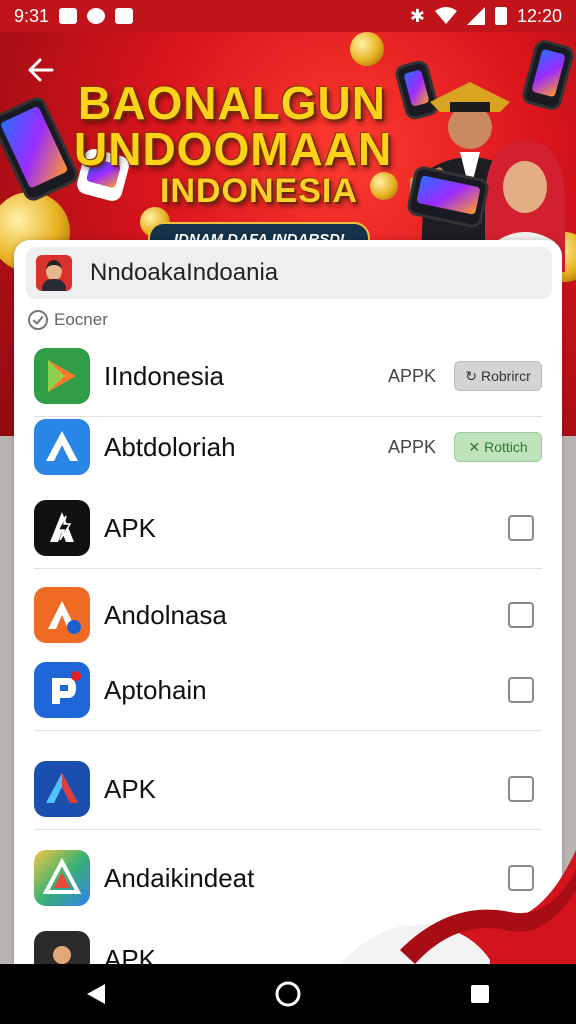 The height and width of the screenshot is (1024, 576). What do you see at coordinates (184, 273) in the screenshot?
I see `search-input: NndoakaIndoania` at bounding box center [184, 273].